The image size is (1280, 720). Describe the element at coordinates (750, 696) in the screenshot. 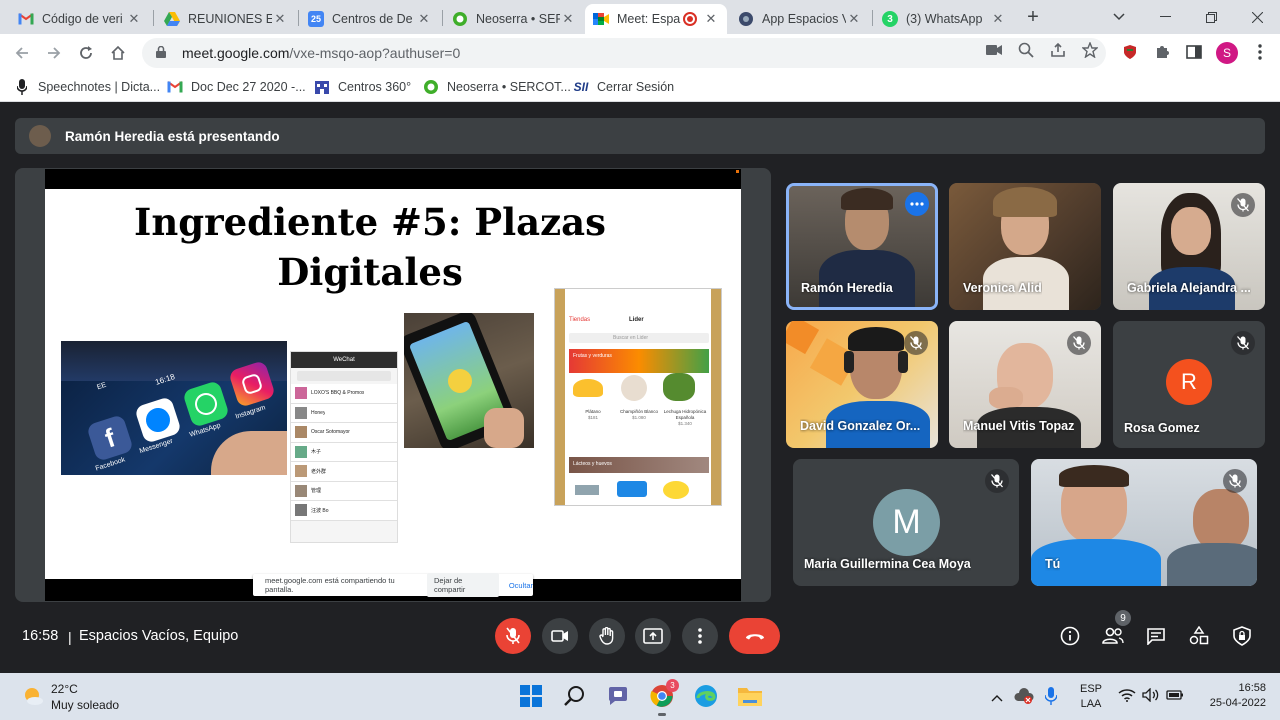

I see `file-explorer-icon` at that location.